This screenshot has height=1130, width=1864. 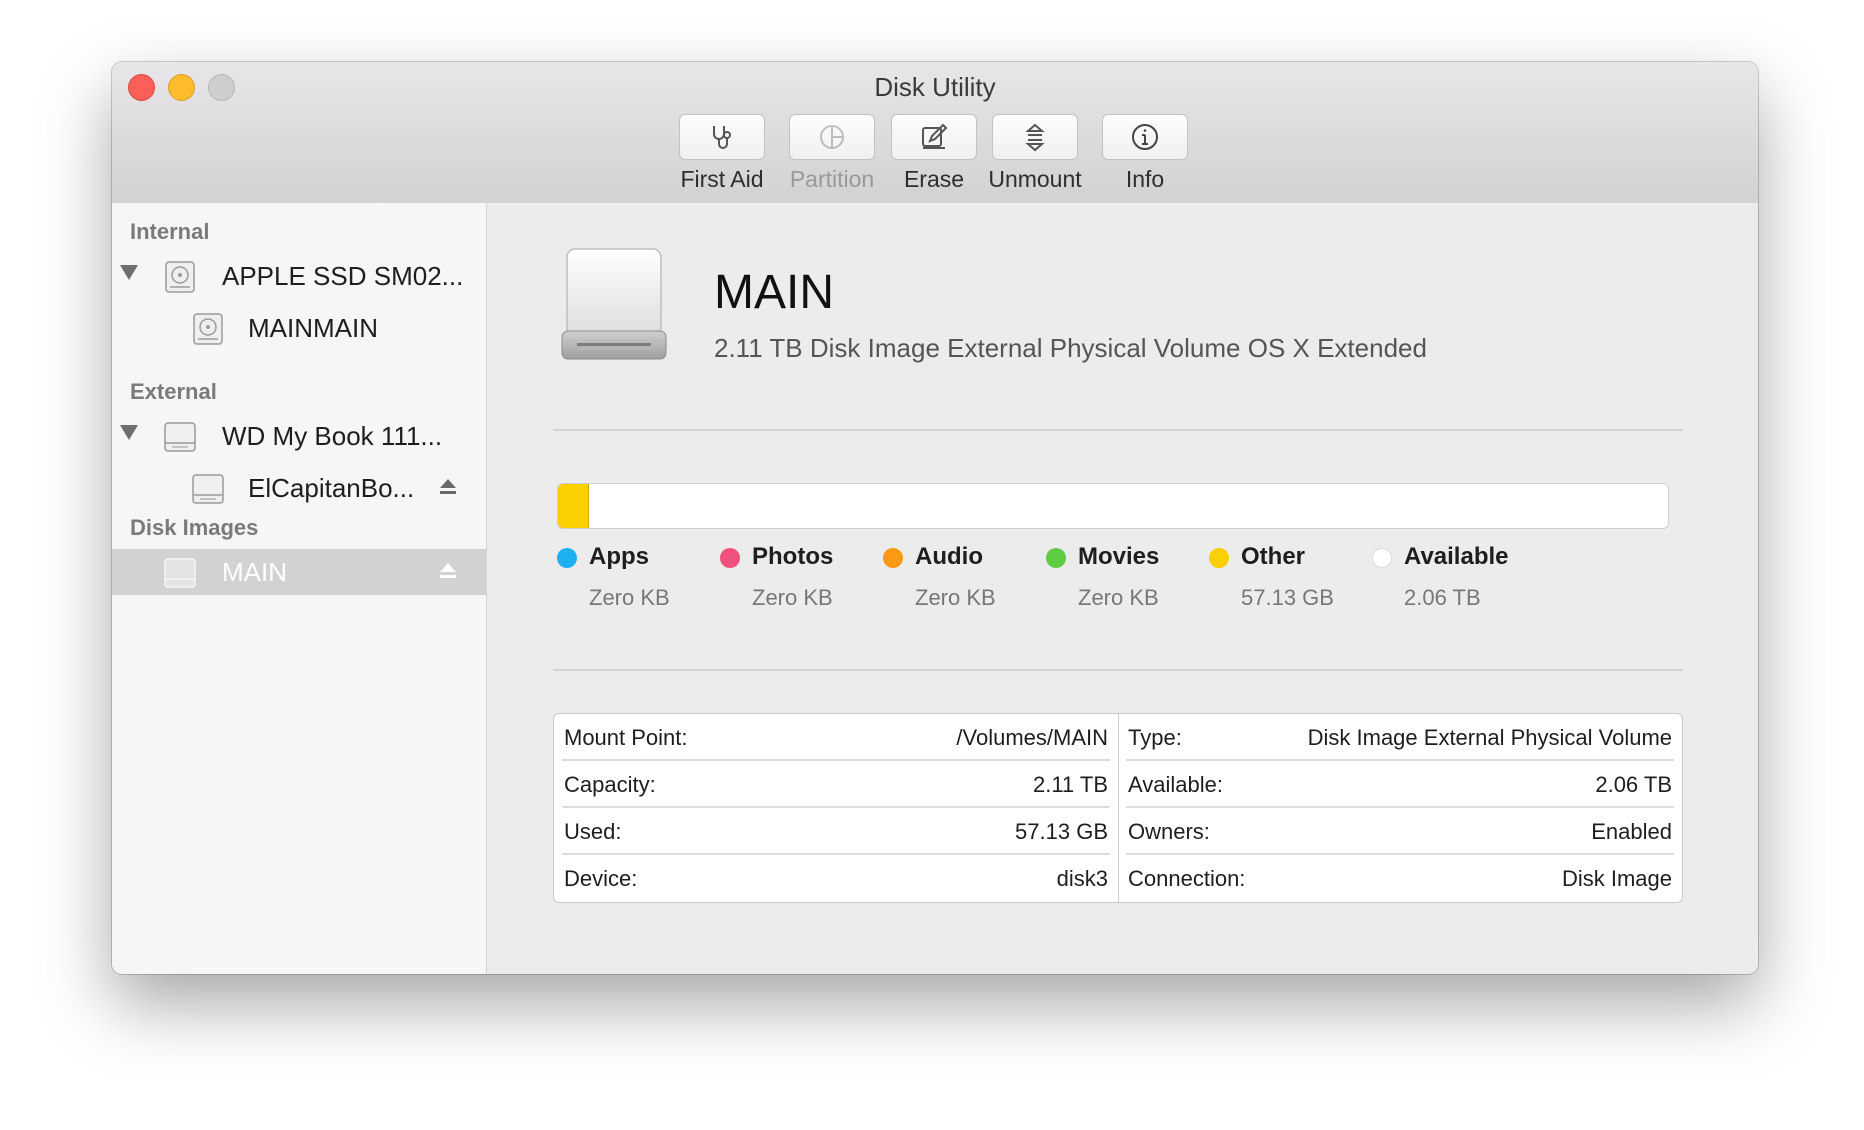 I want to click on volume-drive-icon, so click(x=614, y=304).